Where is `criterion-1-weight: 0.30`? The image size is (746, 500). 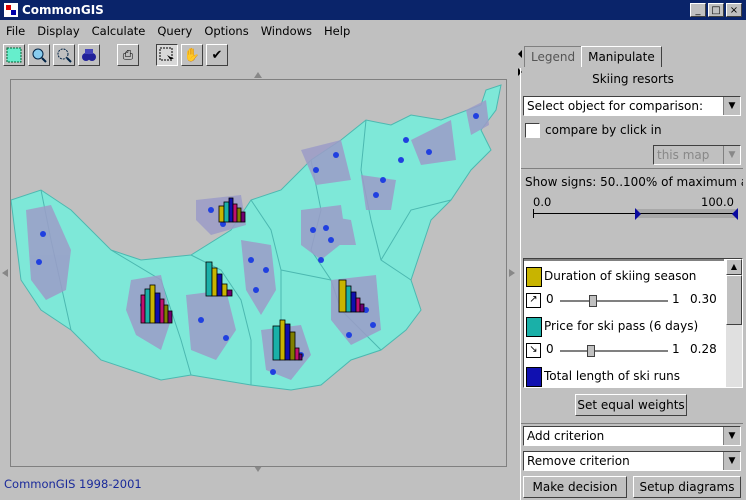 criterion-1-weight: 0.30 is located at coordinates (703, 299).